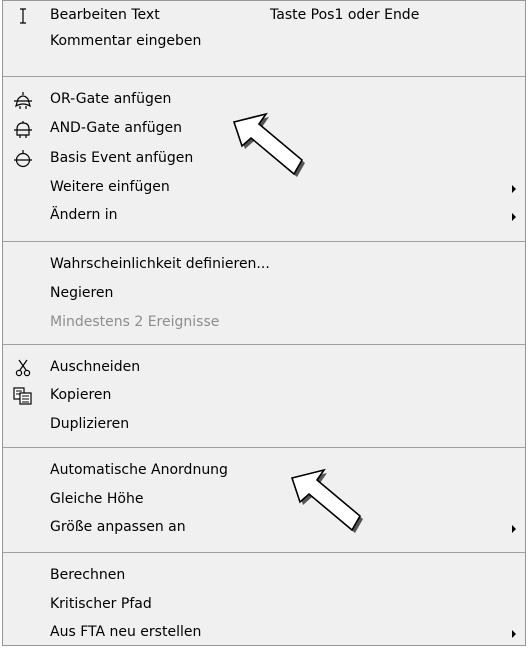 The width and height of the screenshot is (531, 648). What do you see at coordinates (118, 527) in the screenshot?
I see `menu-item-label: Größe anpassen an` at bounding box center [118, 527].